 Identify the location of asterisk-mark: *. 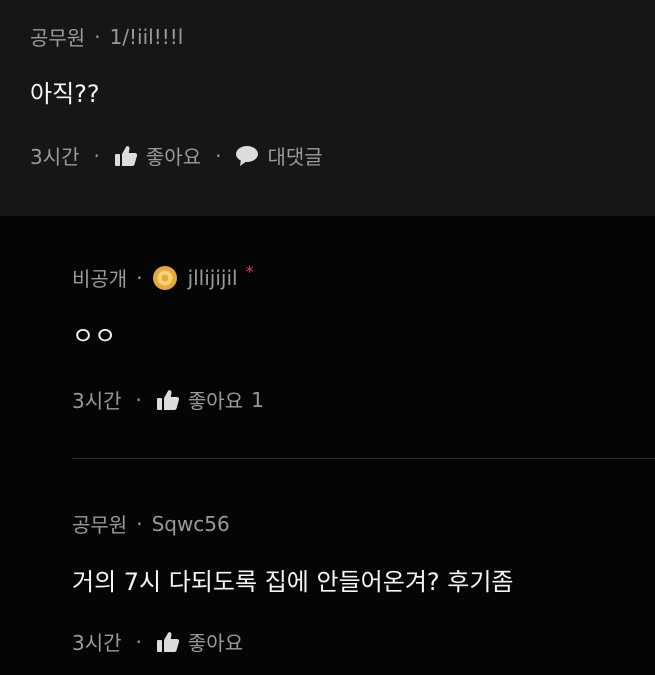
(249, 271).